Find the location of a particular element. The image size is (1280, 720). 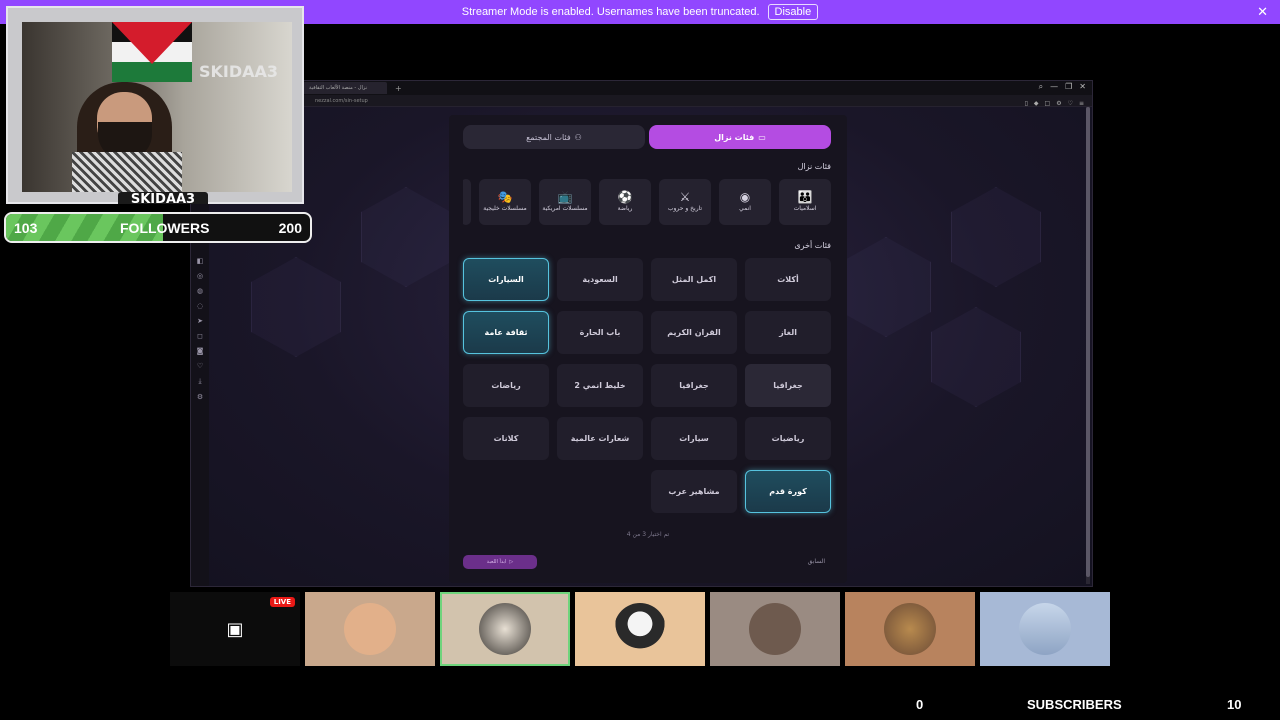

category-option: اكمل المثل is located at coordinates (694, 279).